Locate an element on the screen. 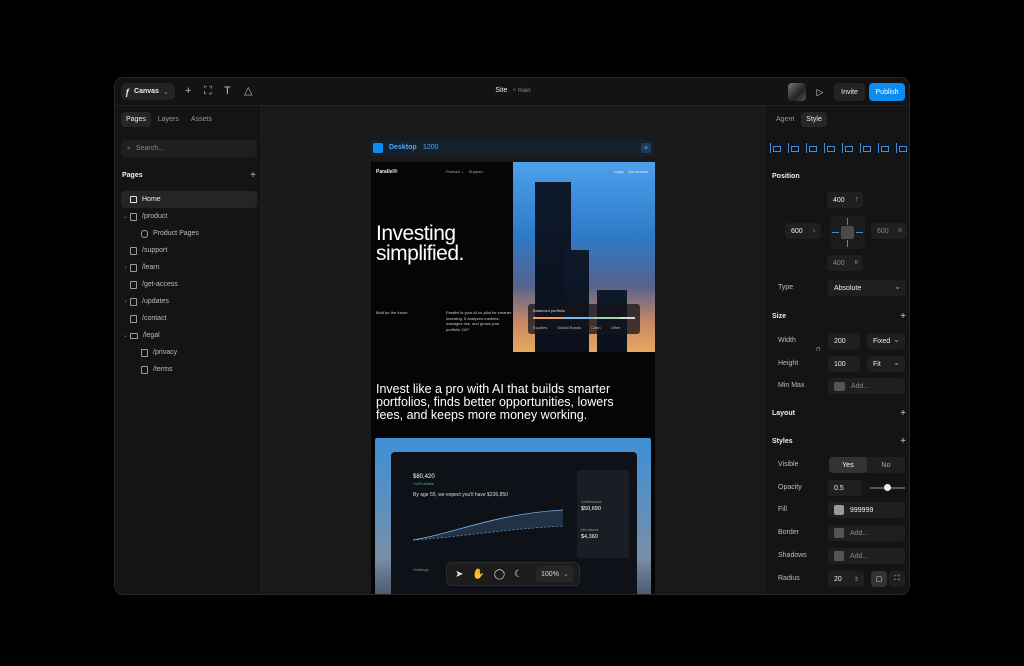 The height and width of the screenshot is (666, 1024). radius-field: 20 ⇕ is located at coordinates (846, 579).